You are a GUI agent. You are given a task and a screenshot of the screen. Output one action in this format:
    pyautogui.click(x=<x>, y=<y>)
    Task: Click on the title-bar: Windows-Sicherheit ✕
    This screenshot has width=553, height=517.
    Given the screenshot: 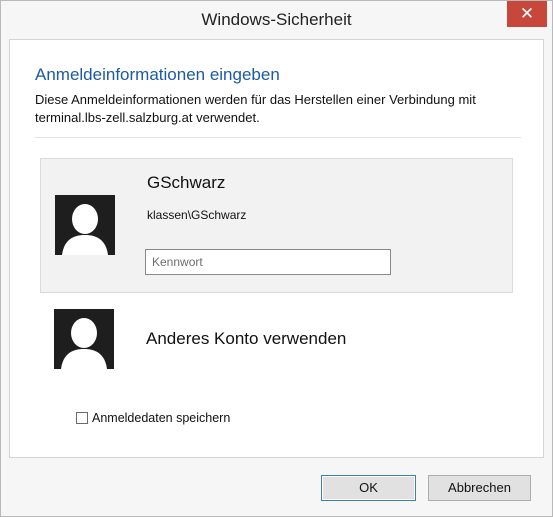 What is the action you would take?
    pyautogui.click(x=276, y=20)
    